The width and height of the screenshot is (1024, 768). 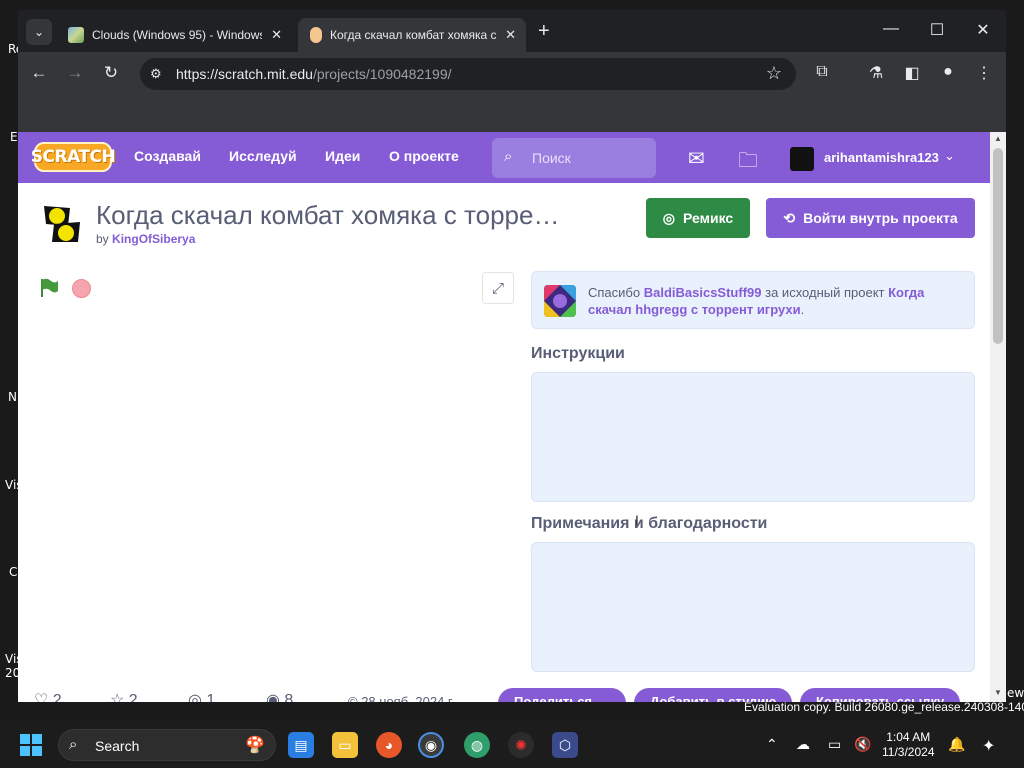 What do you see at coordinates (565, 745) in the screenshot?
I see `app-hex-icon: ⬡` at bounding box center [565, 745].